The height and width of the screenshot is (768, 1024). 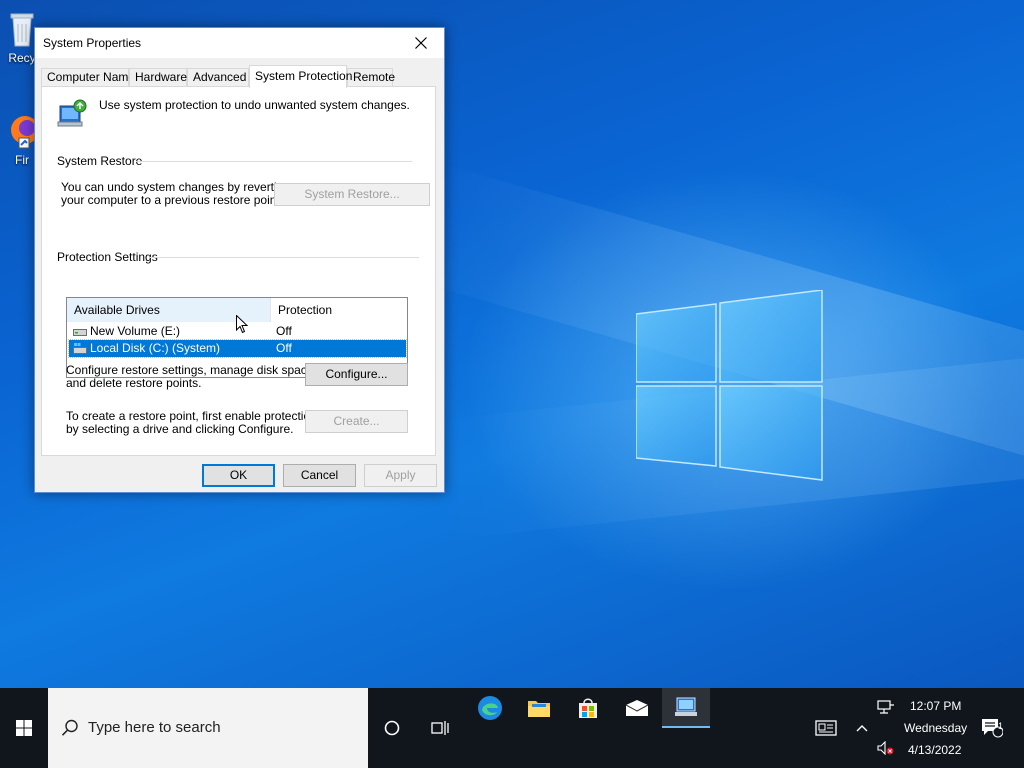 What do you see at coordinates (135, 331) in the screenshot?
I see `drive-name: New Volume (E:)` at bounding box center [135, 331].